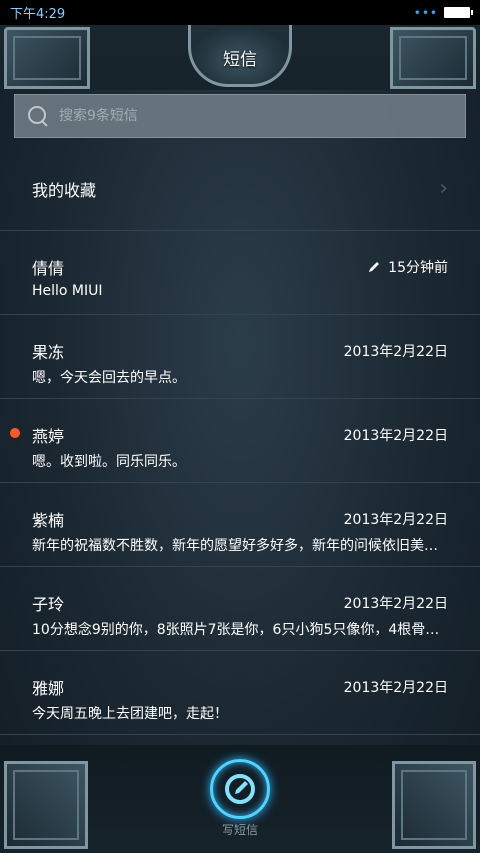  I want to click on contact-name: 燕婷, so click(48, 436).